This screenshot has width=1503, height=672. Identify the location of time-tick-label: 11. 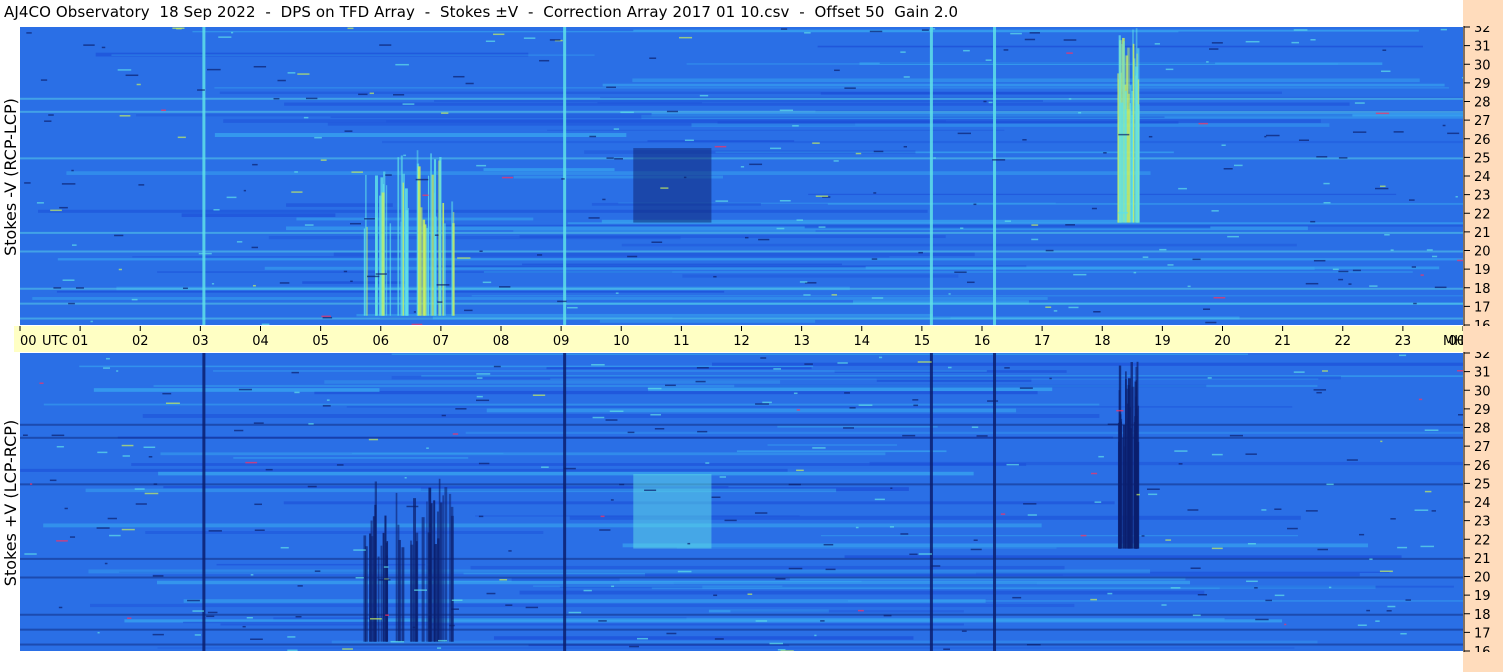
(681, 341).